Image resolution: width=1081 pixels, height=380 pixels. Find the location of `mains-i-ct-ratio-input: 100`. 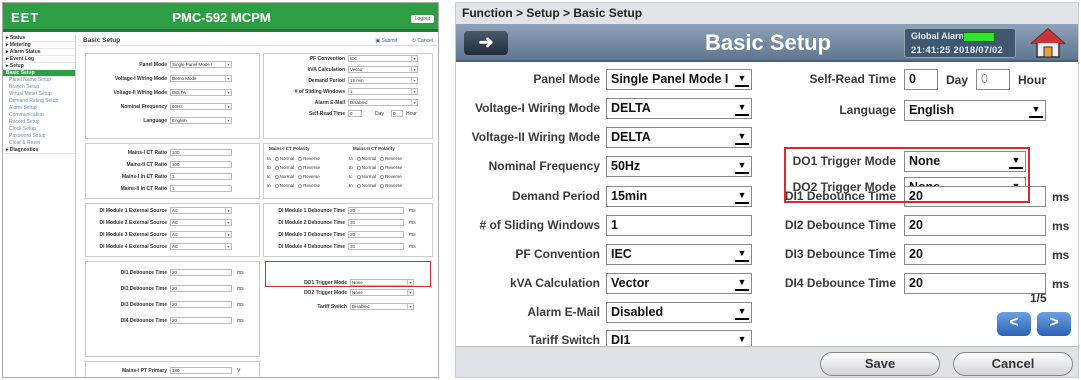

mains-i-ct-ratio-input: 100 is located at coordinates (201, 152).